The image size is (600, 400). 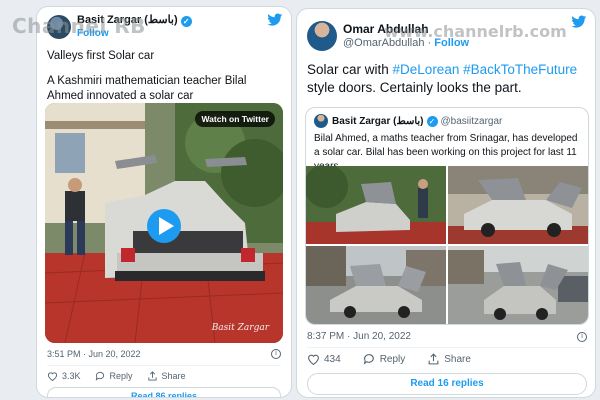 What do you see at coordinates (94, 354) in the screenshot?
I see `timestamp: 3:51 PM · Jun 20, 2022` at bounding box center [94, 354].